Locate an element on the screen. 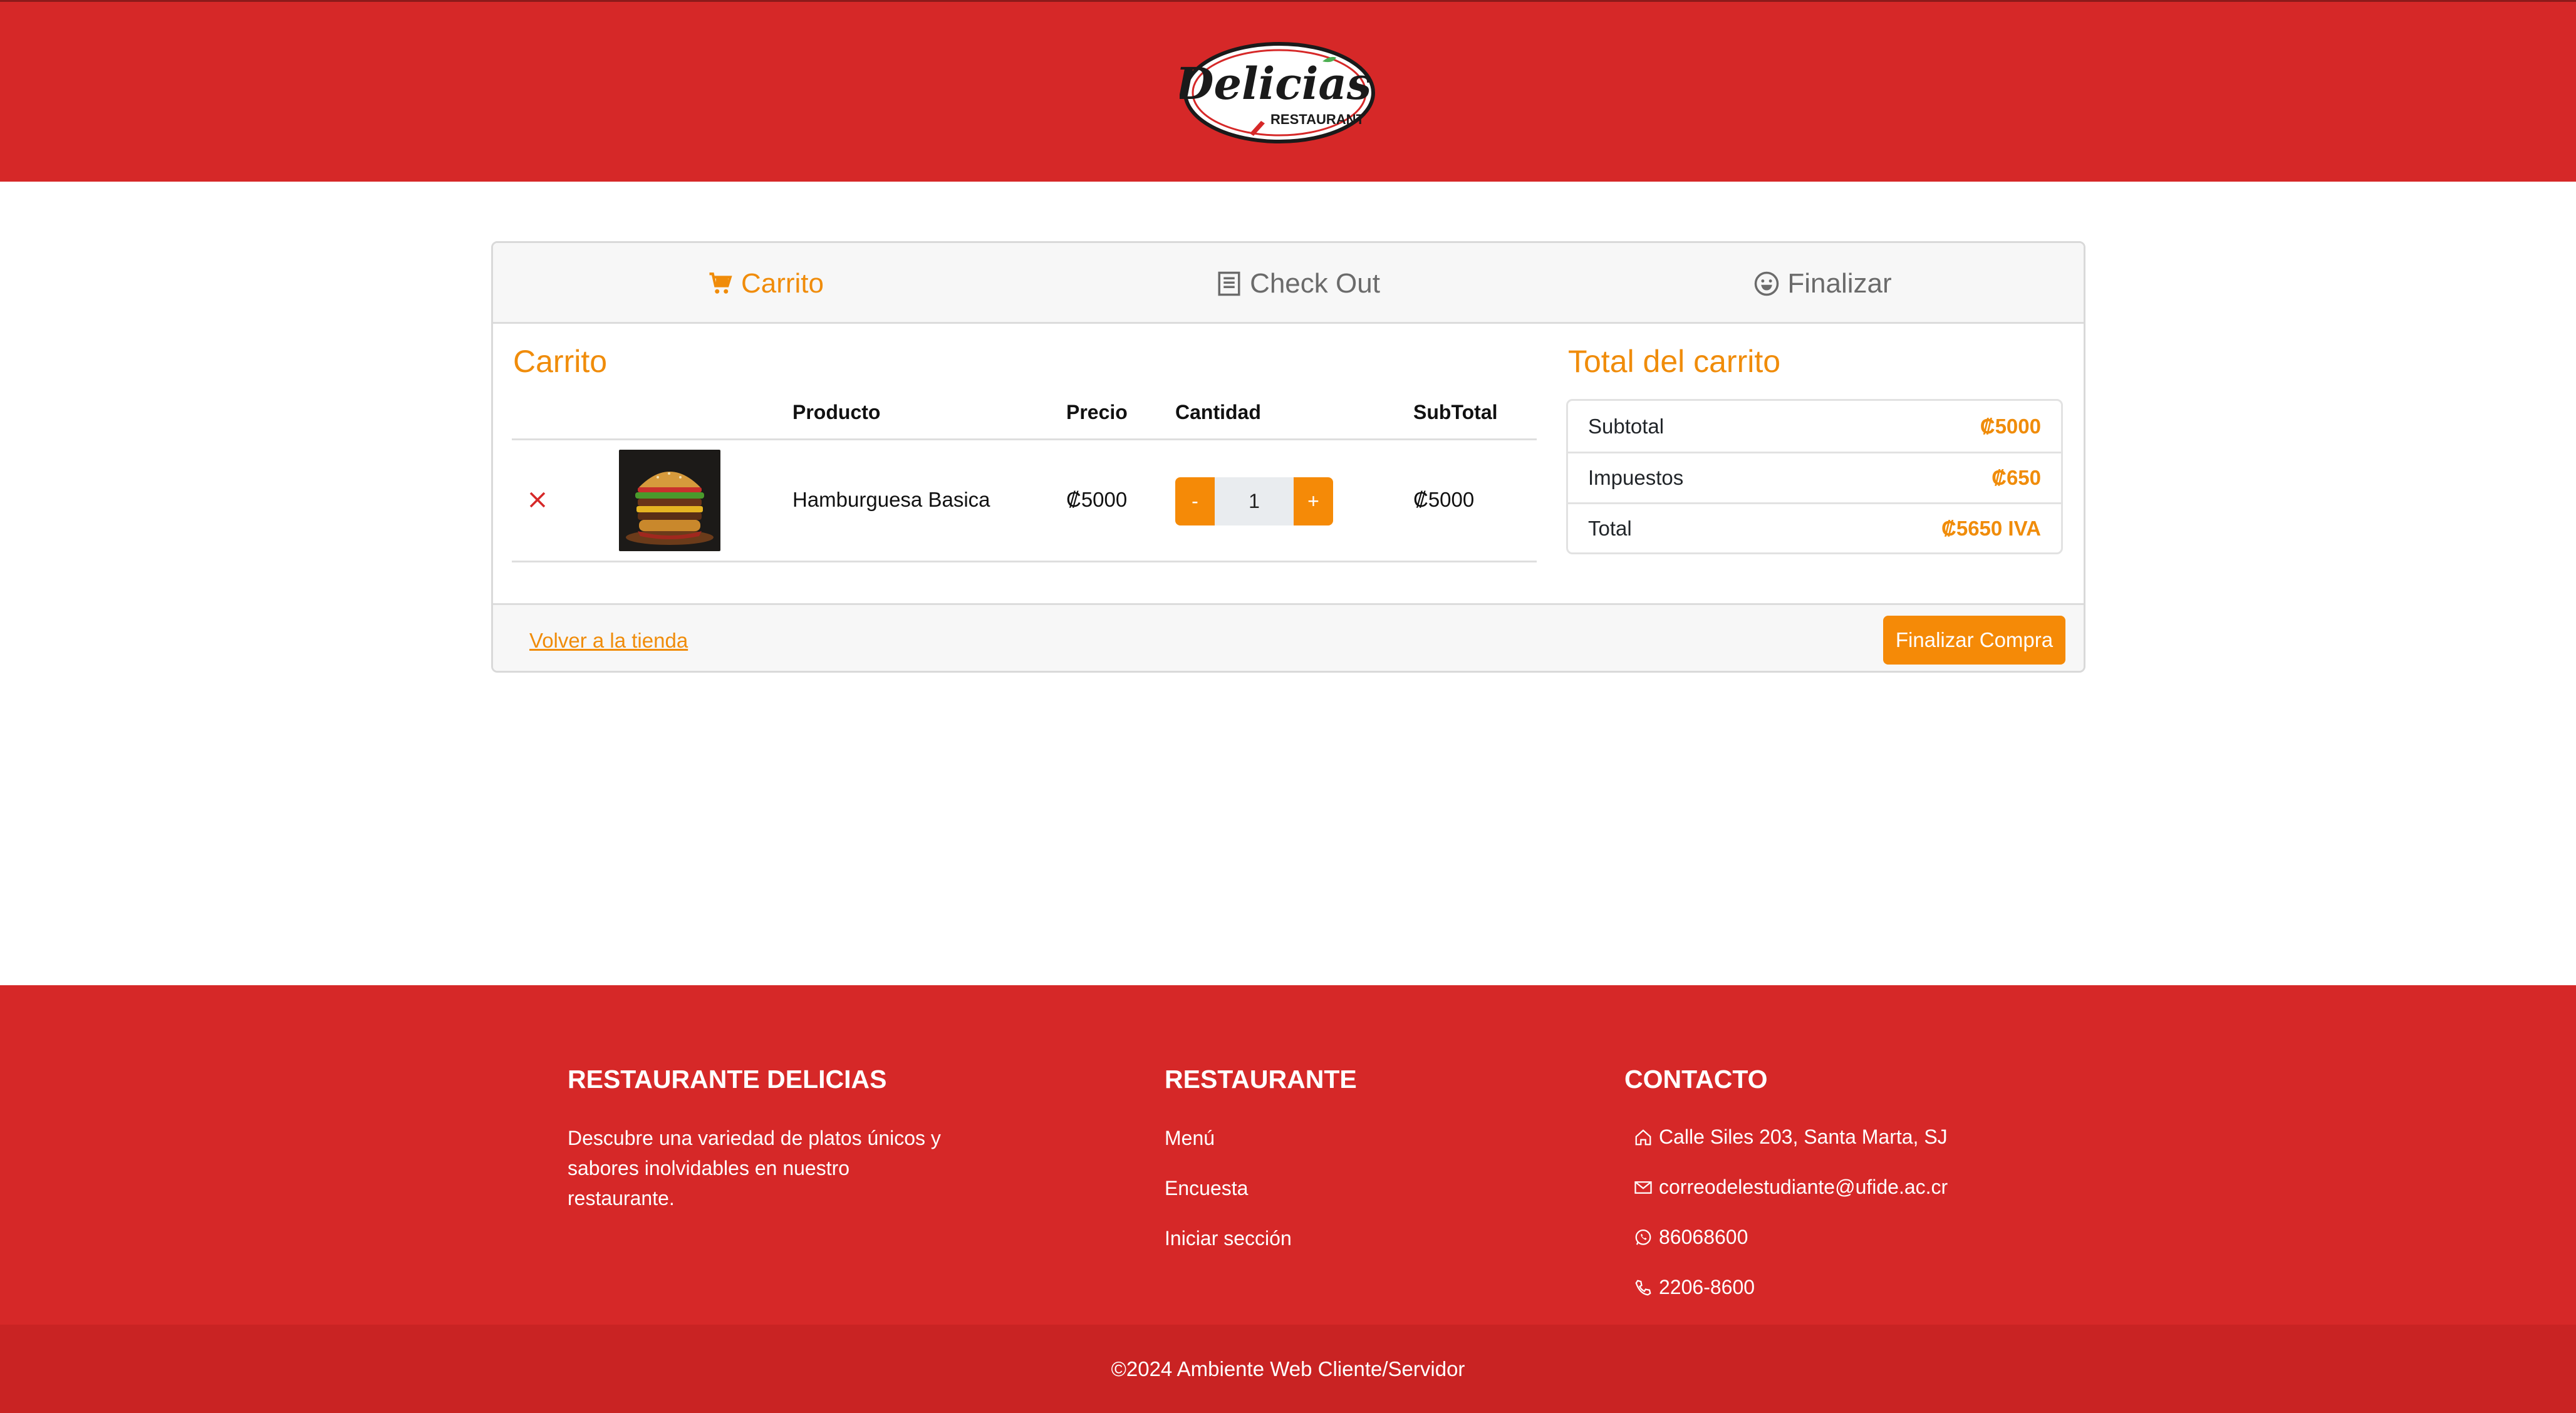 The width and height of the screenshot is (2576, 1413). quantity-input is located at coordinates (1254, 501).